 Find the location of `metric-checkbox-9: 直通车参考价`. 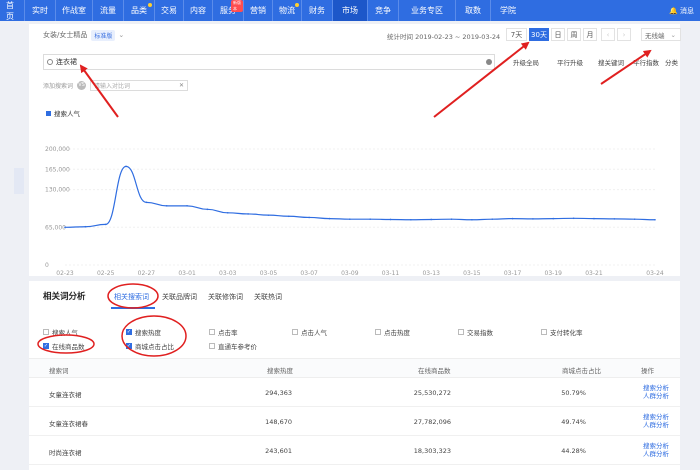

metric-checkbox-9: 直通车参考价 is located at coordinates (233, 346).